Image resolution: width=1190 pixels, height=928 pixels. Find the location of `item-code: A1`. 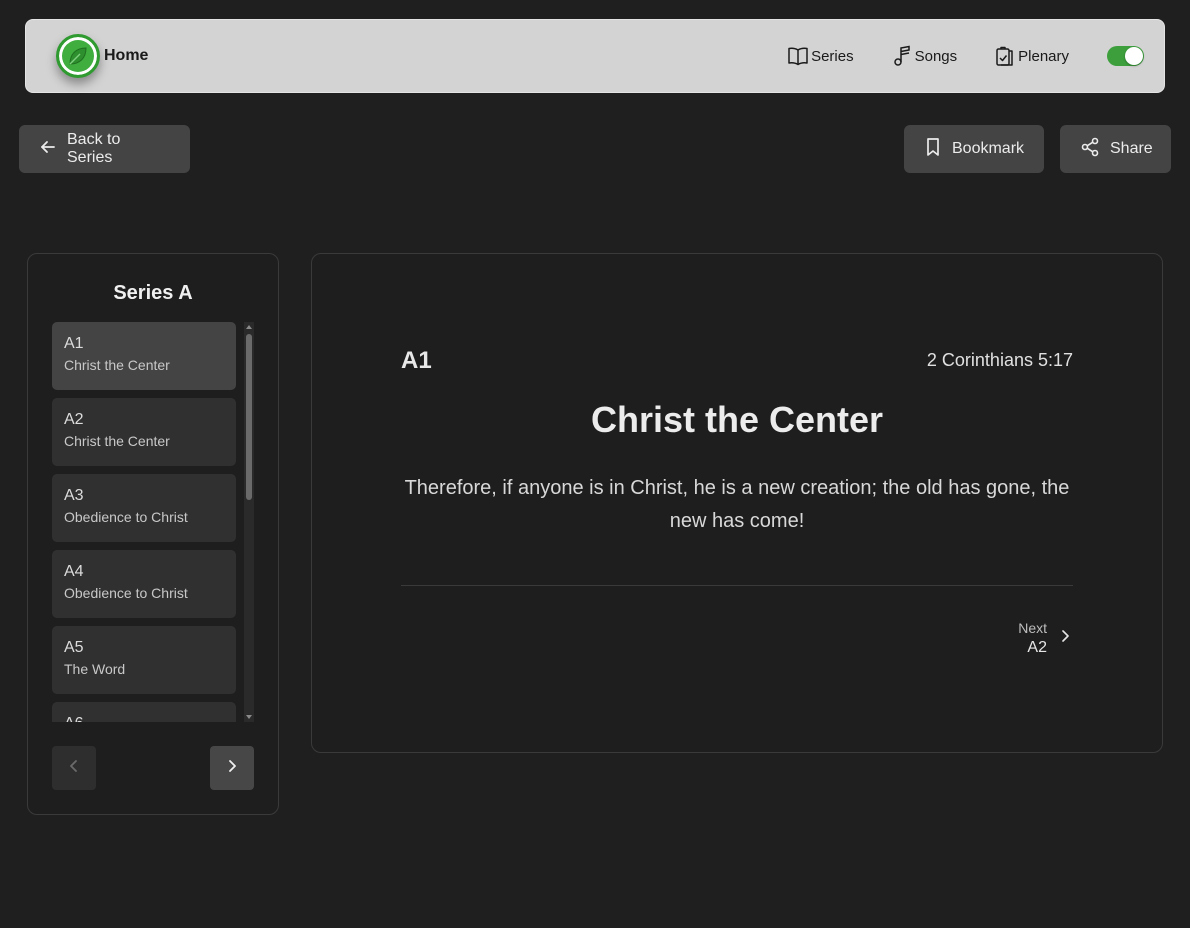

item-code: A1 is located at coordinates (74, 343).